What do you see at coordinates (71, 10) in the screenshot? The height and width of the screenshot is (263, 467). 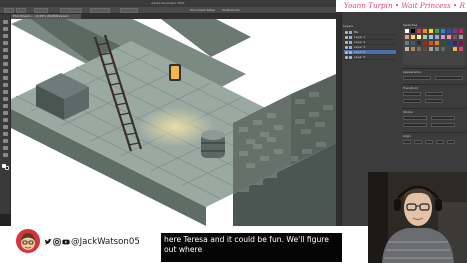 I see `brush-dropdown` at bounding box center [71, 10].